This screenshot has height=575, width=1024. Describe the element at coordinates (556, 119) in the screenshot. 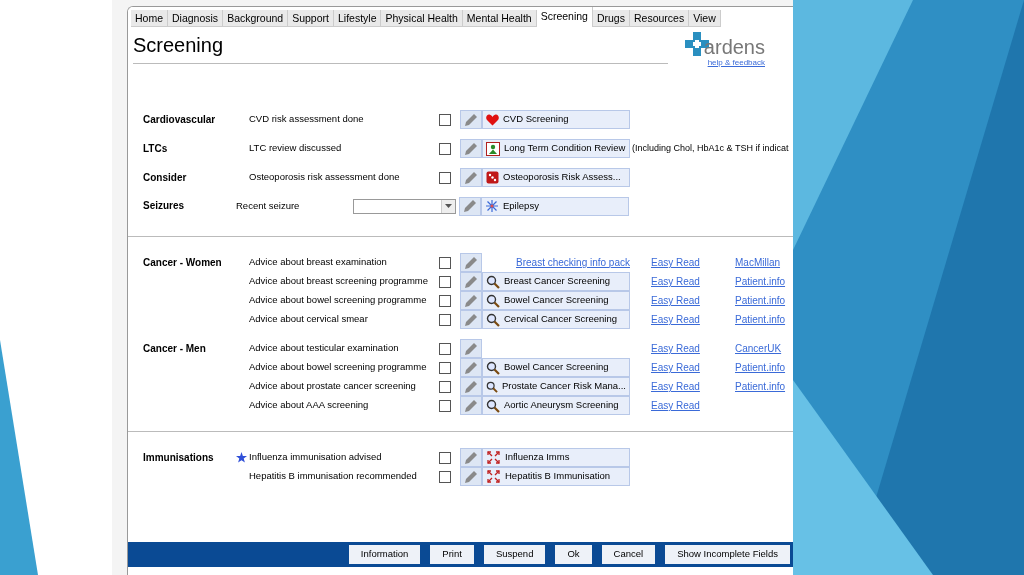

I see `template-button: CVD Screening` at that location.